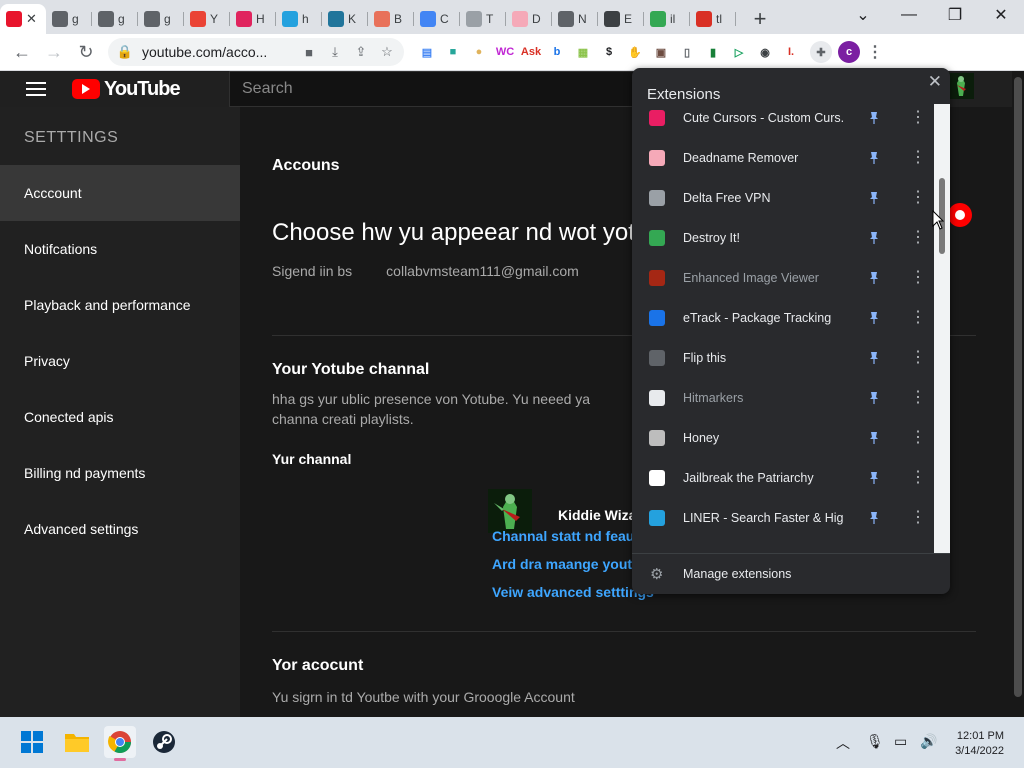  What do you see at coordinates (23, 19) in the screenshot?
I see `browser-tab: ✕` at bounding box center [23, 19].